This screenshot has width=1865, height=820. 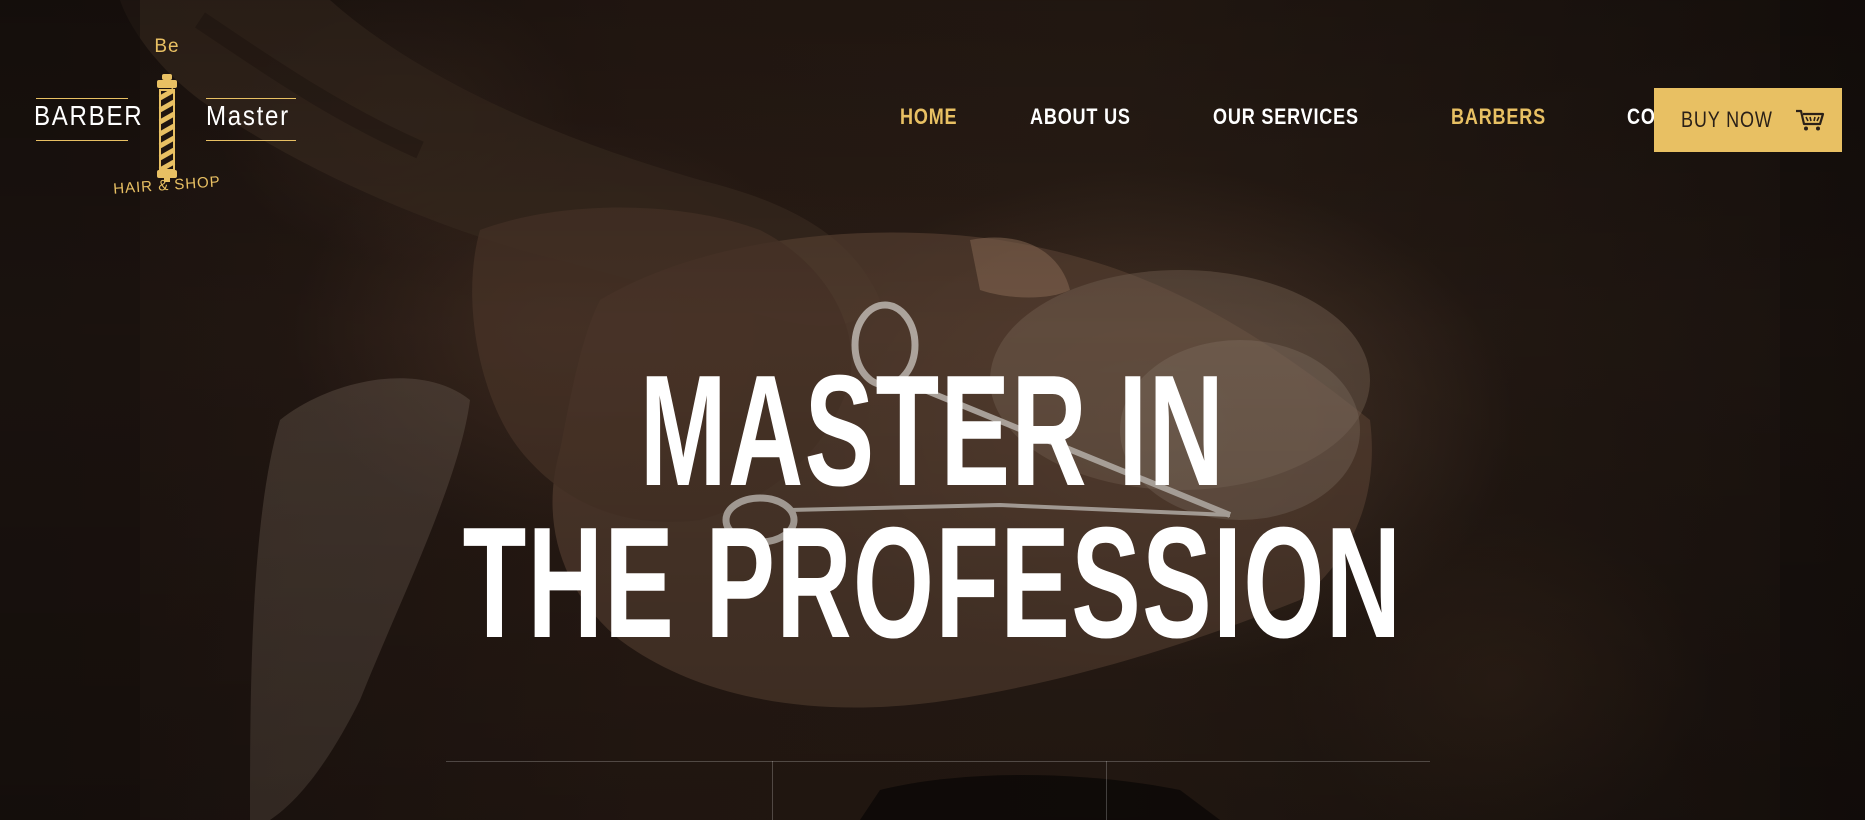 I want to click on buy-now-label: BUY NOW, so click(x=1727, y=119).